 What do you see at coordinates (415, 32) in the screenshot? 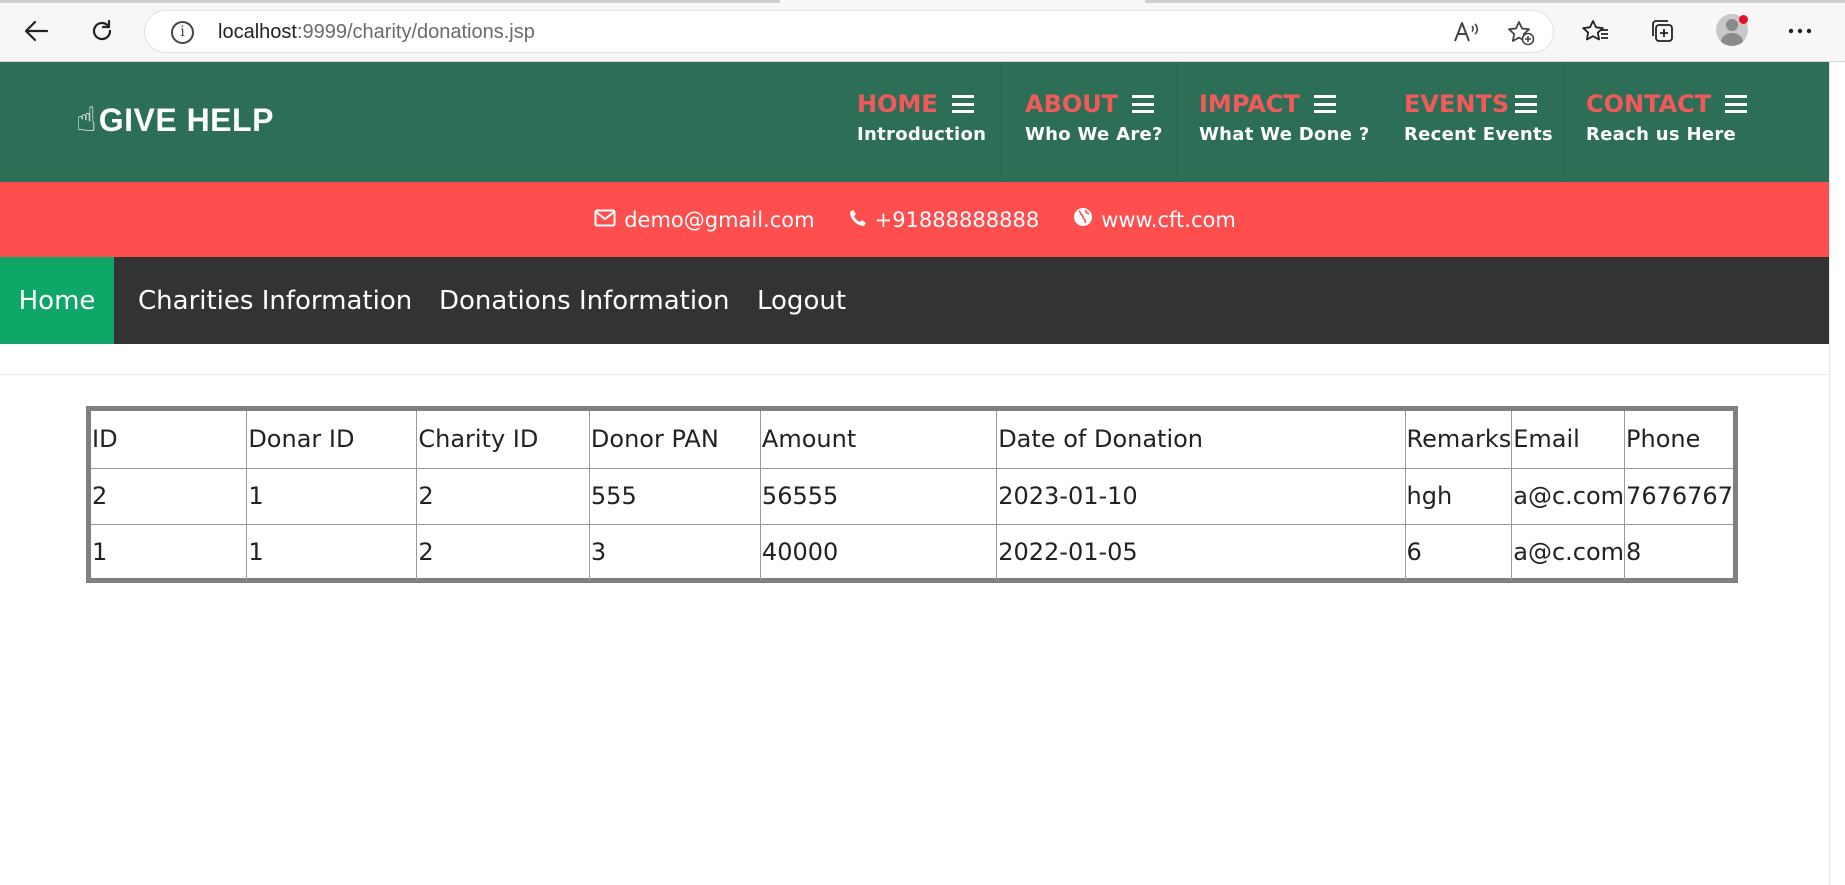
I see `url-path: :9999/charity/donations.jsp` at bounding box center [415, 32].